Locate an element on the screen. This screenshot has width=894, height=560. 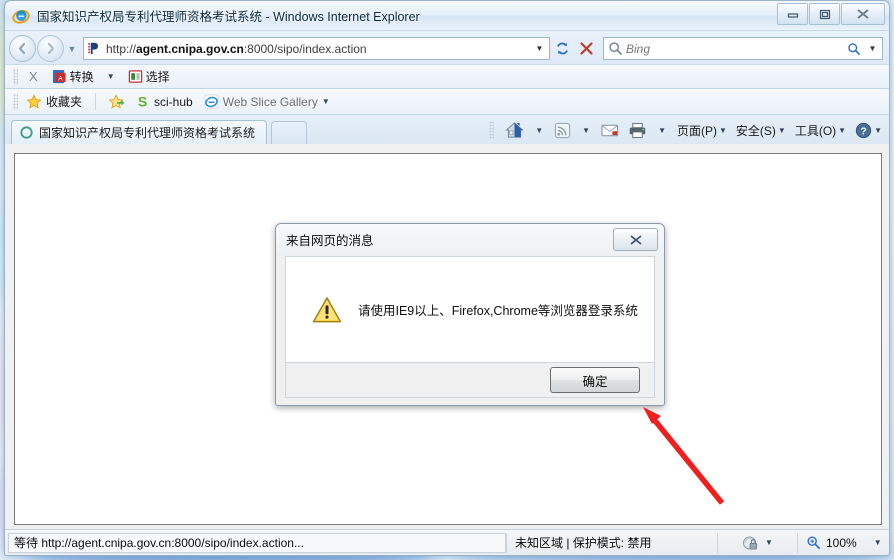
search-dropdown-icon: ▼ is located at coordinates (872, 48).